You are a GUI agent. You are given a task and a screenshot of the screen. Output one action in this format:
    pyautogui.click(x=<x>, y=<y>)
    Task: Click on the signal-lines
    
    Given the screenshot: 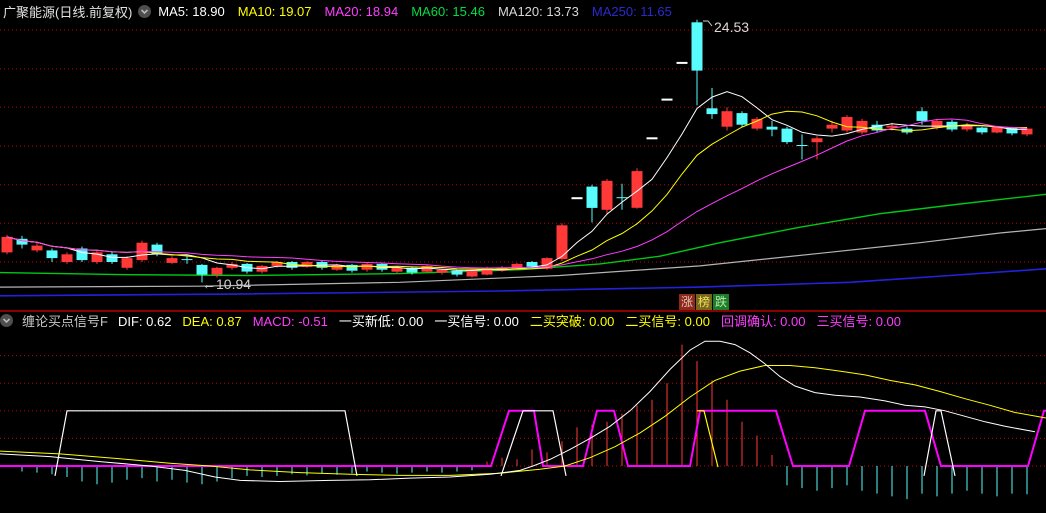 What is the action you would take?
    pyautogui.click(x=523, y=443)
    